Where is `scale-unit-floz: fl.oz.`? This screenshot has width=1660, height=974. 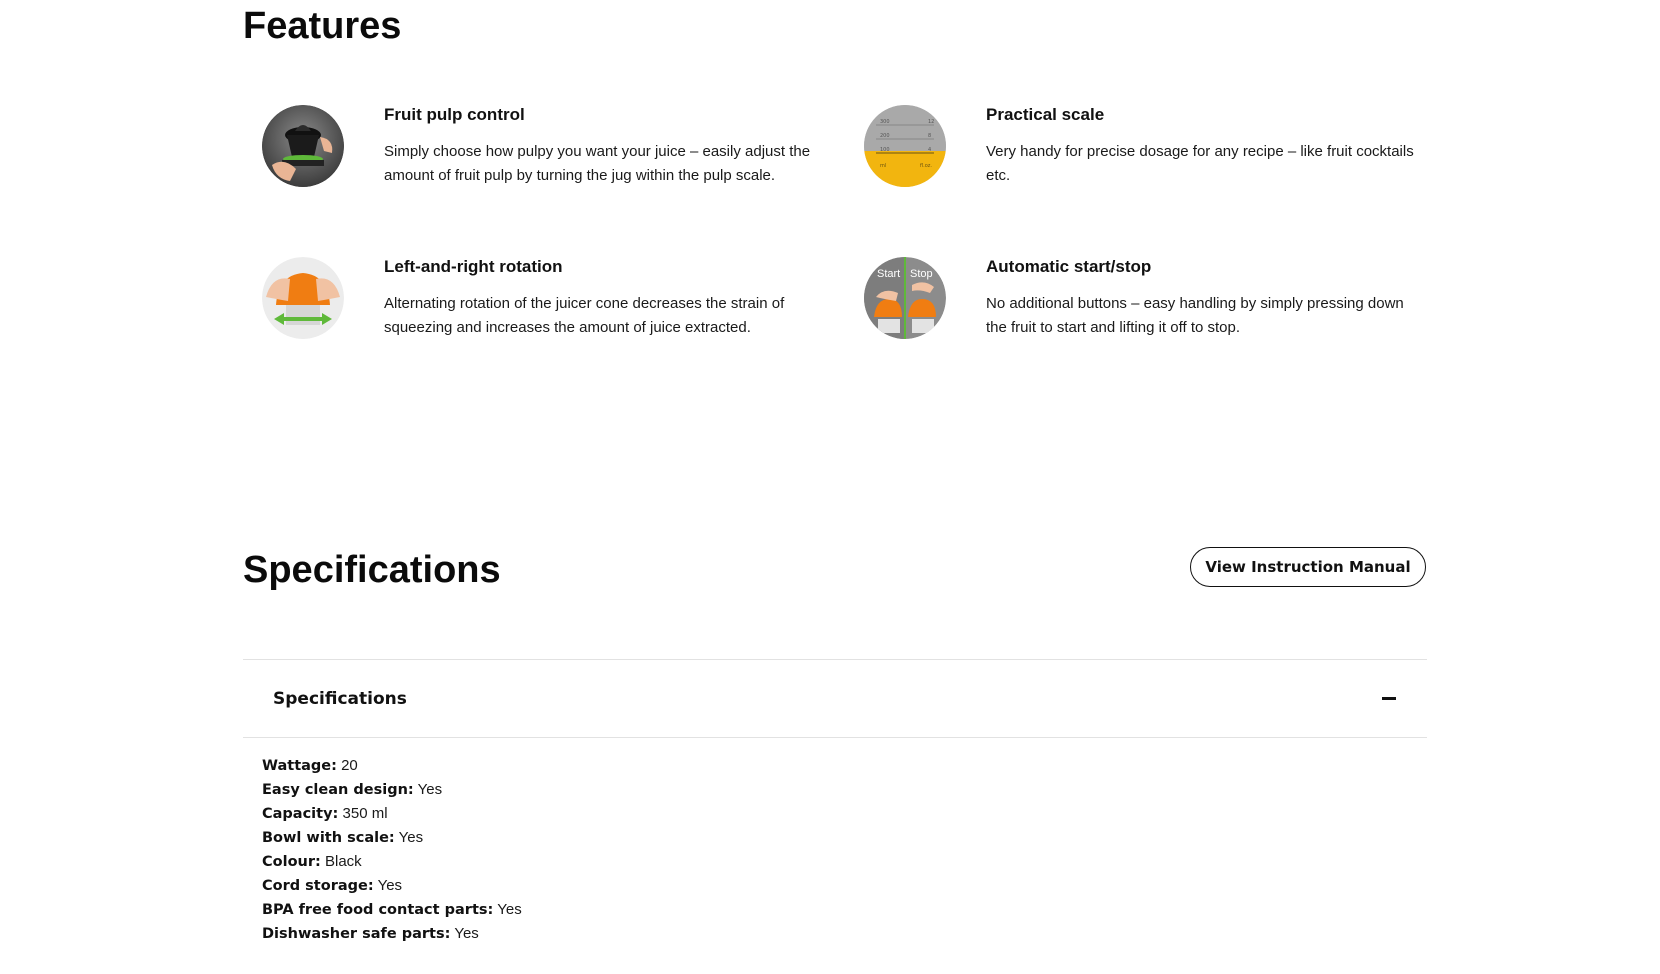
scale-unit-floz: fl.oz. is located at coordinates (926, 166).